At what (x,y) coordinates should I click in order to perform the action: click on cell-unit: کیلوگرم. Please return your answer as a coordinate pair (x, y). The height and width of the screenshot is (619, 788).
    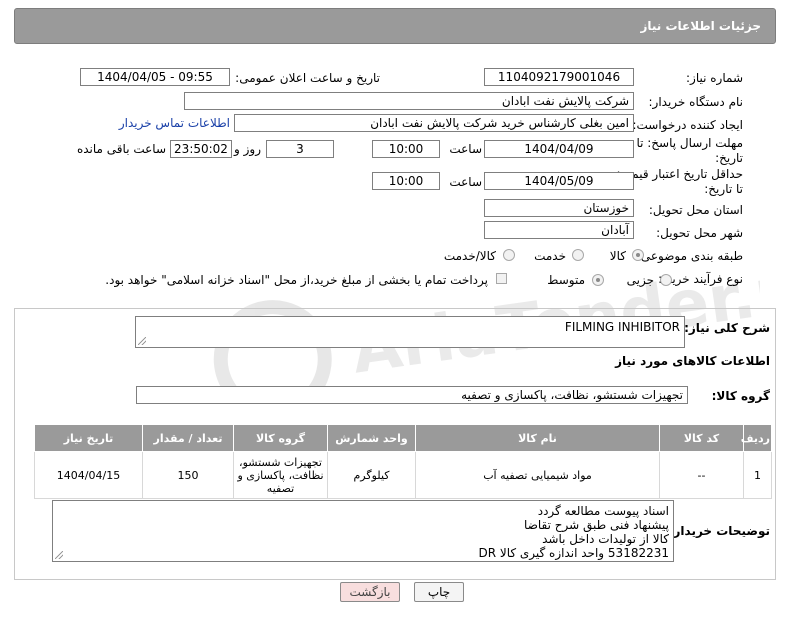
    Looking at the image, I should click on (371, 475).